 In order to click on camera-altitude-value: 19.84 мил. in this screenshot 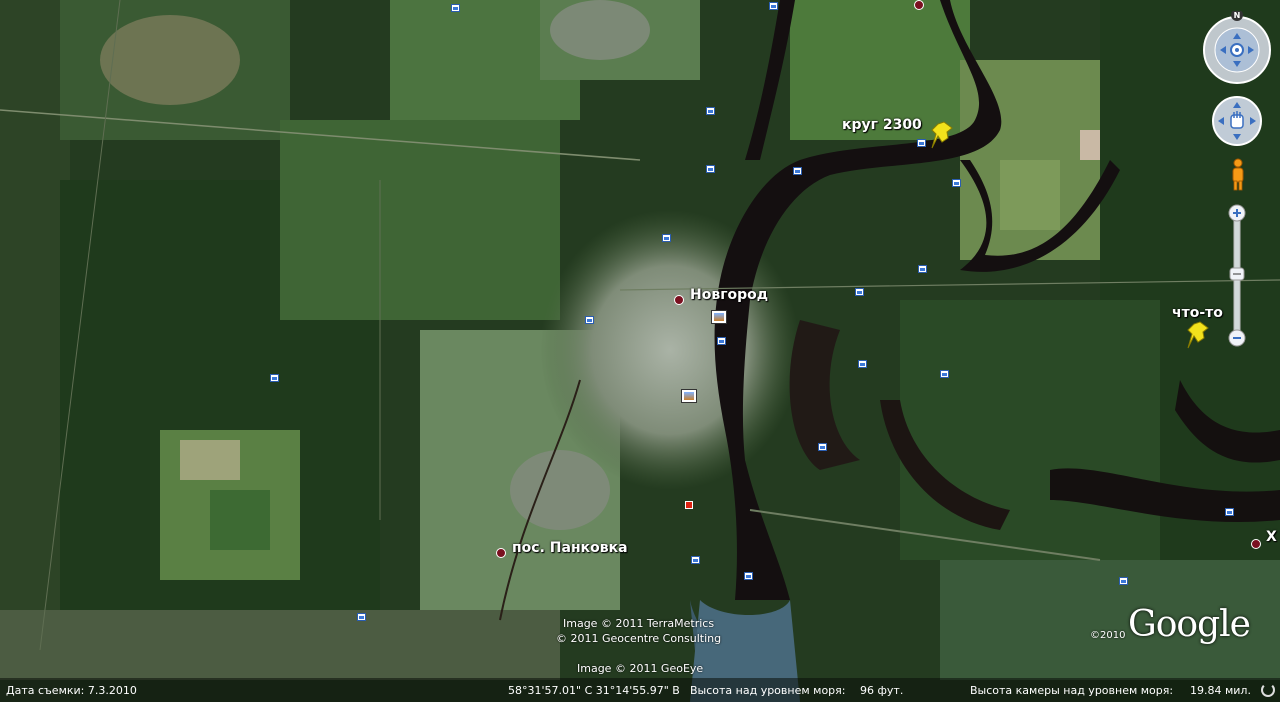, I will do `click(1220, 690)`.